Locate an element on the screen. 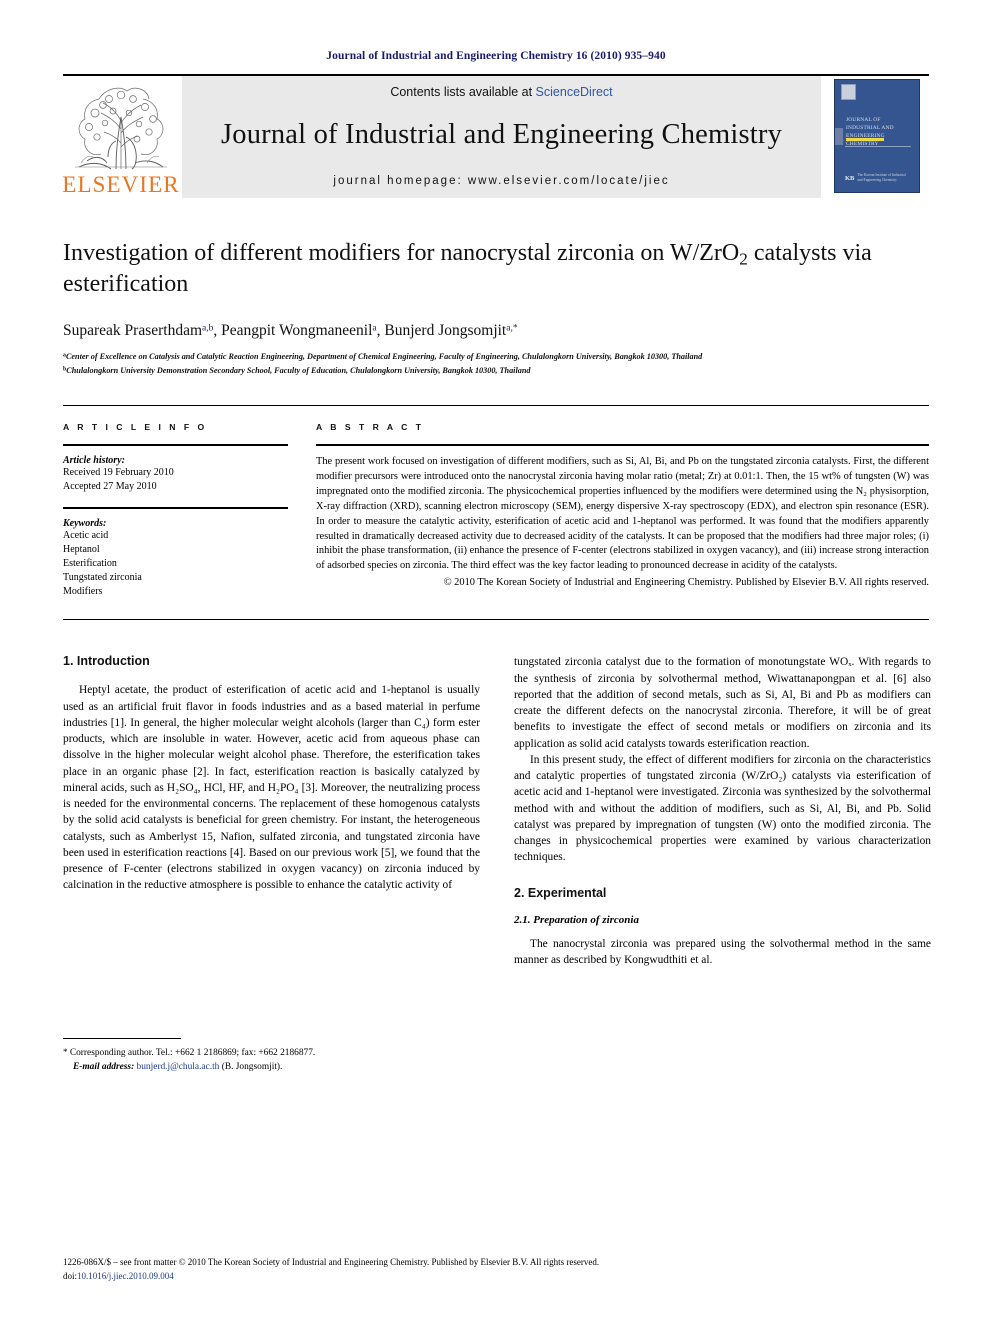 Image resolution: width=992 pixels, height=1323 pixels. cover-accent-bar is located at coordinates (865, 139).